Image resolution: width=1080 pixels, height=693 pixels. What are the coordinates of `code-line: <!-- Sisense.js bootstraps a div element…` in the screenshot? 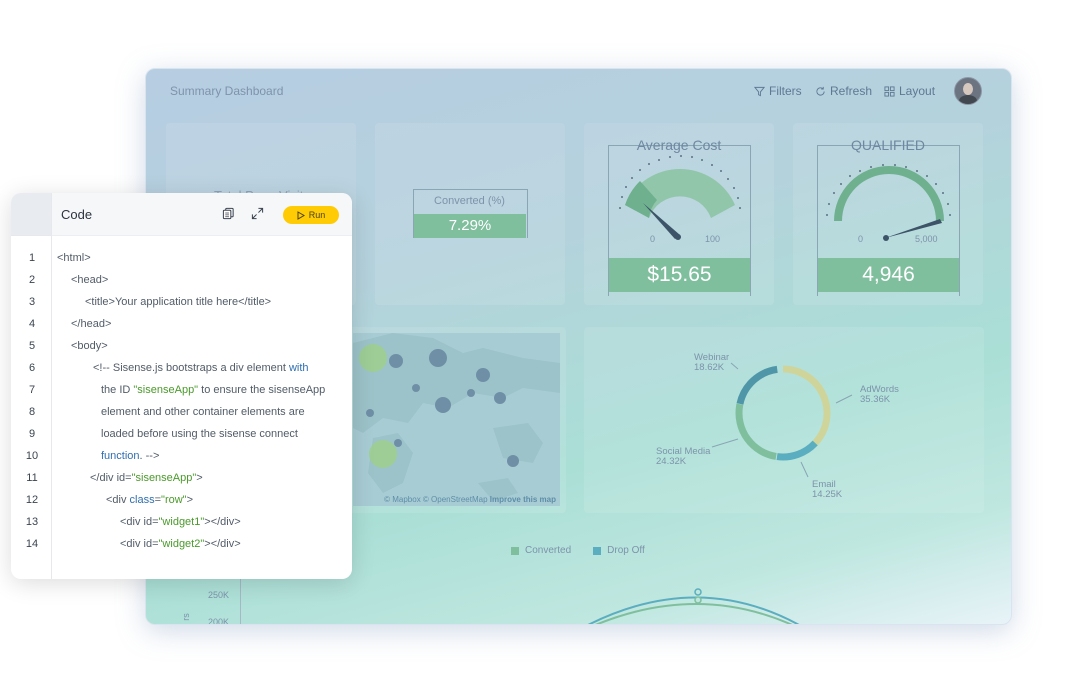 It's located at (201, 368).